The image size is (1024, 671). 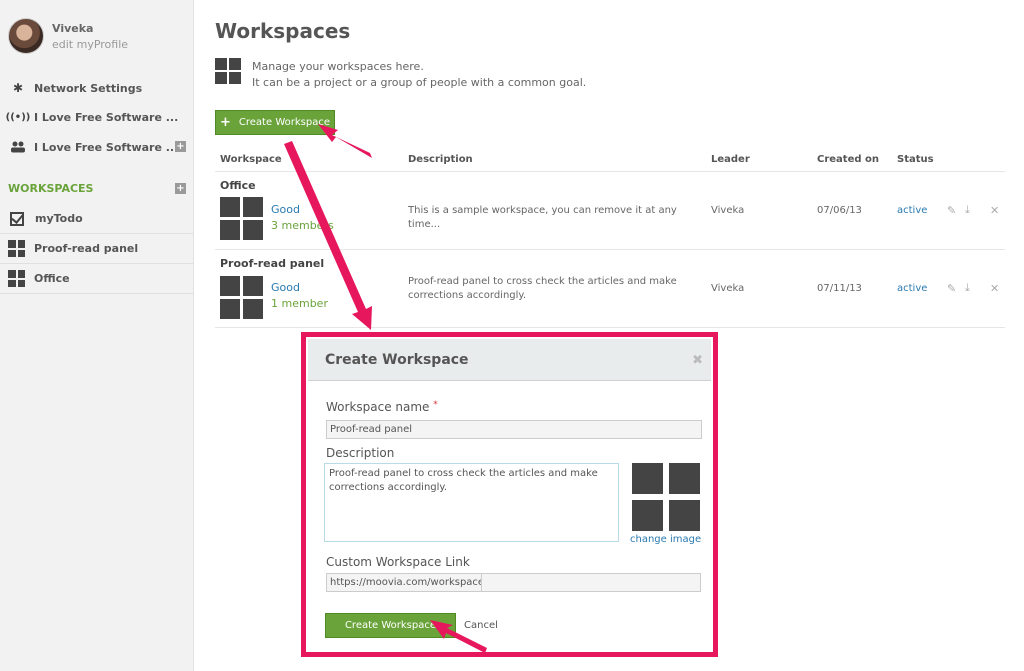 I want to click on page-title: Workspaces, so click(x=283, y=31).